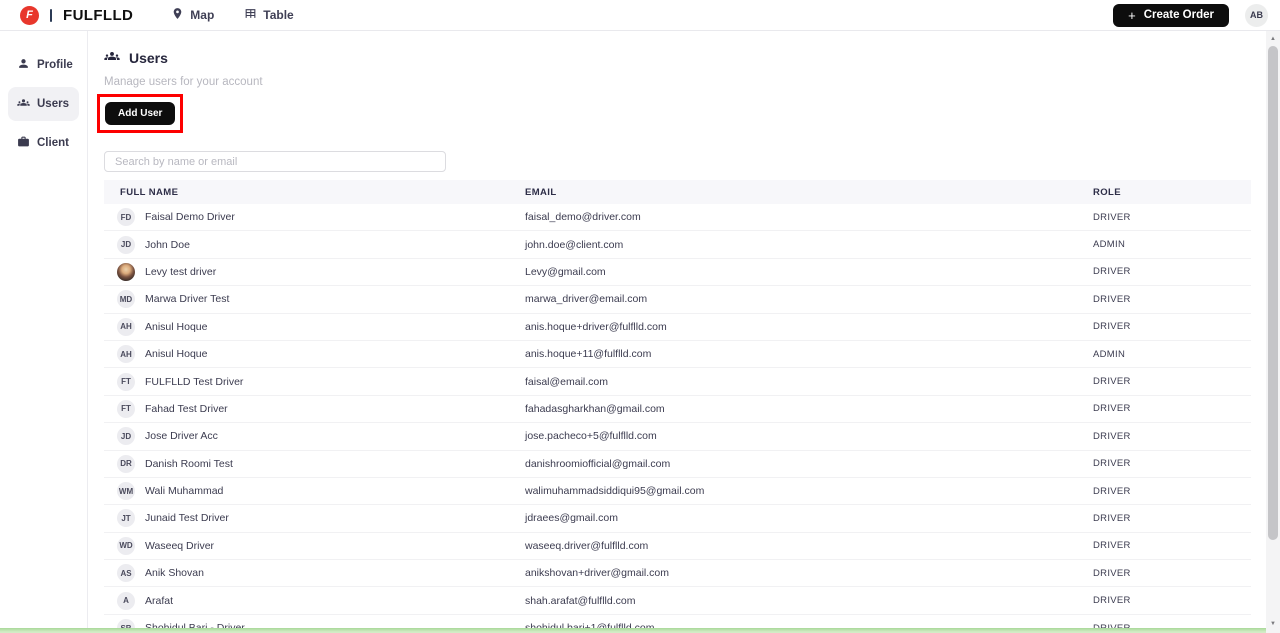  I want to click on user-full-name: Fahad Test Driver, so click(186, 408).